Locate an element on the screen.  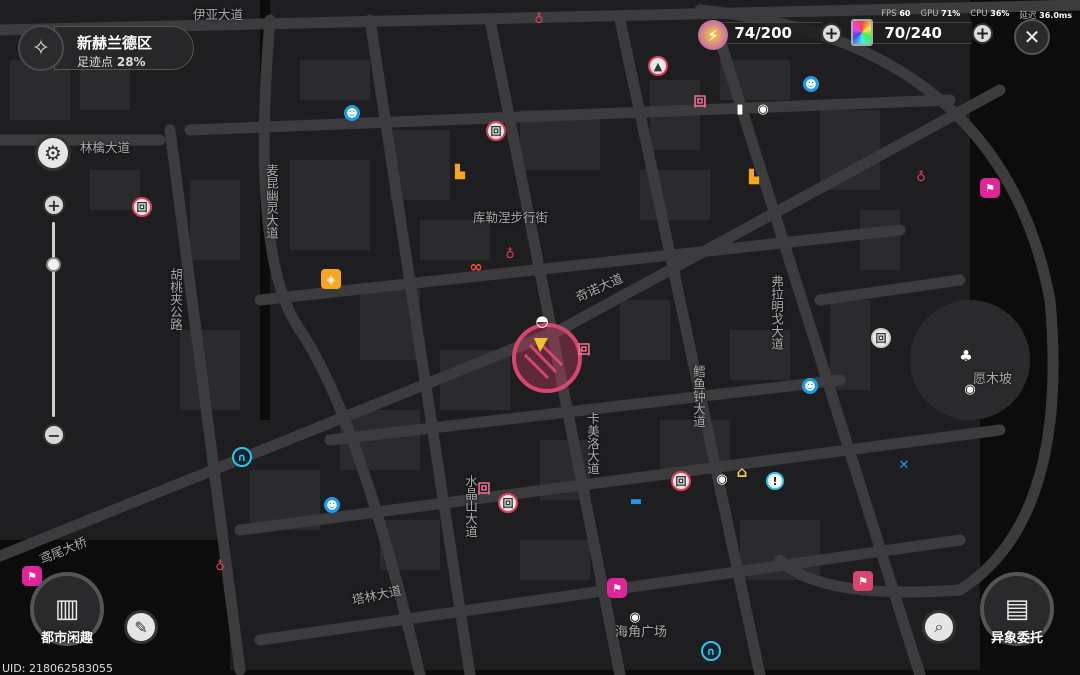
uid-text: UID: 218062583055 is located at coordinates (57, 668).